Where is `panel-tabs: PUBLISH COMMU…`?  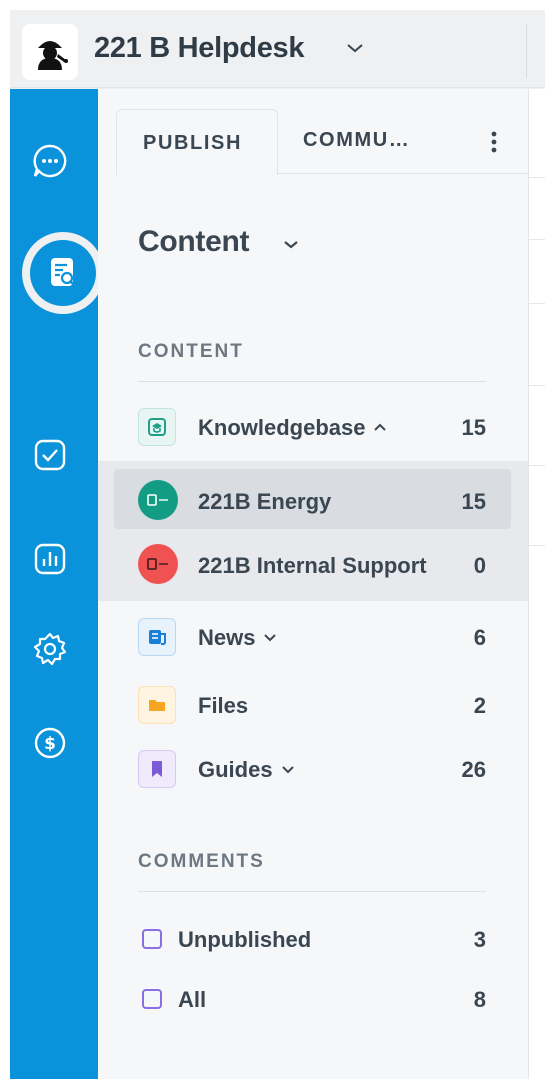
panel-tabs: PUBLISH COMMU… is located at coordinates (313, 132).